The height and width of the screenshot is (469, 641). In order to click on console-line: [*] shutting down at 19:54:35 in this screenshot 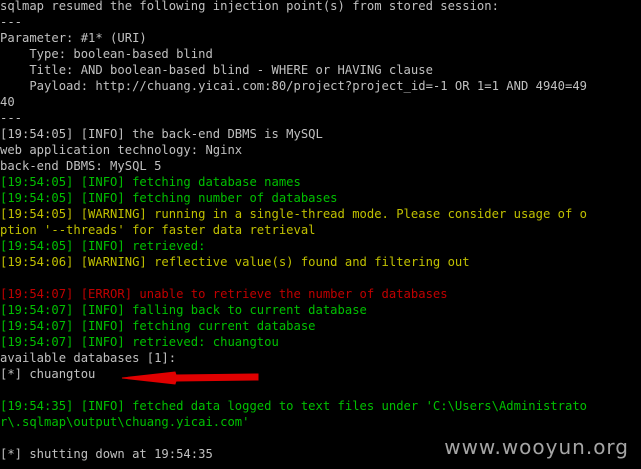, I will do `click(106, 454)`.